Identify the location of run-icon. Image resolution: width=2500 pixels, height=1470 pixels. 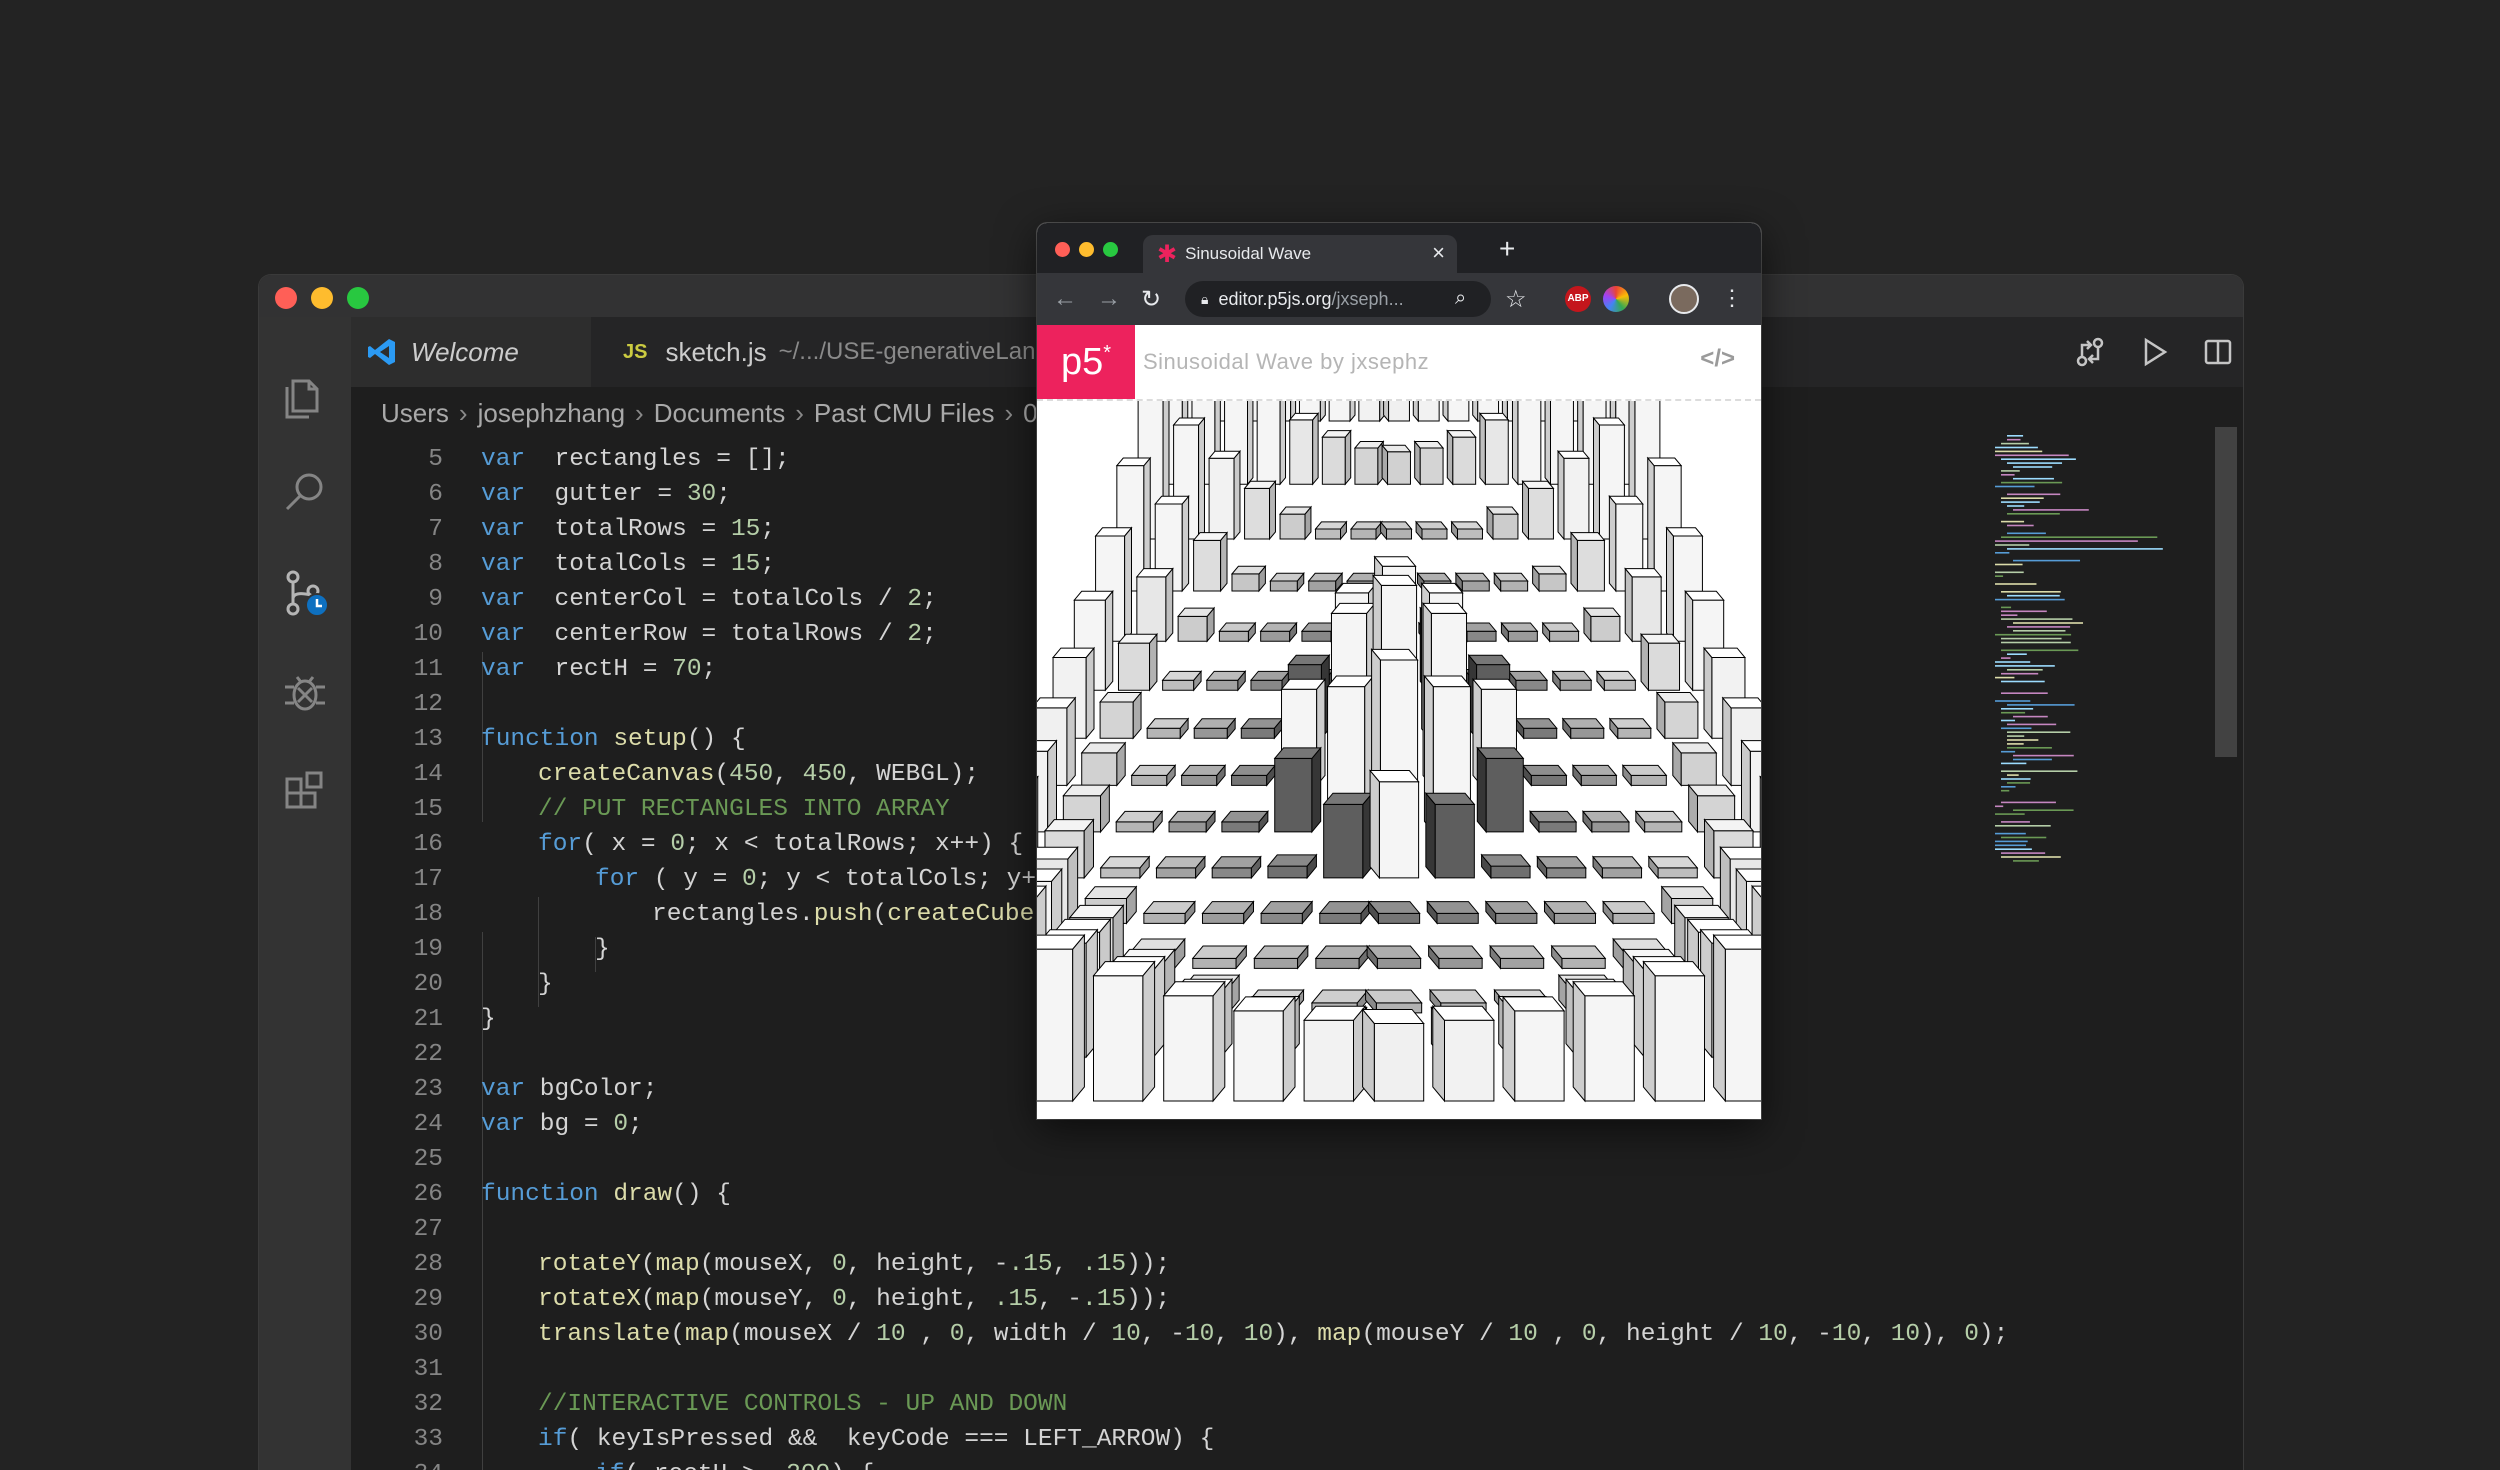
(2154, 352).